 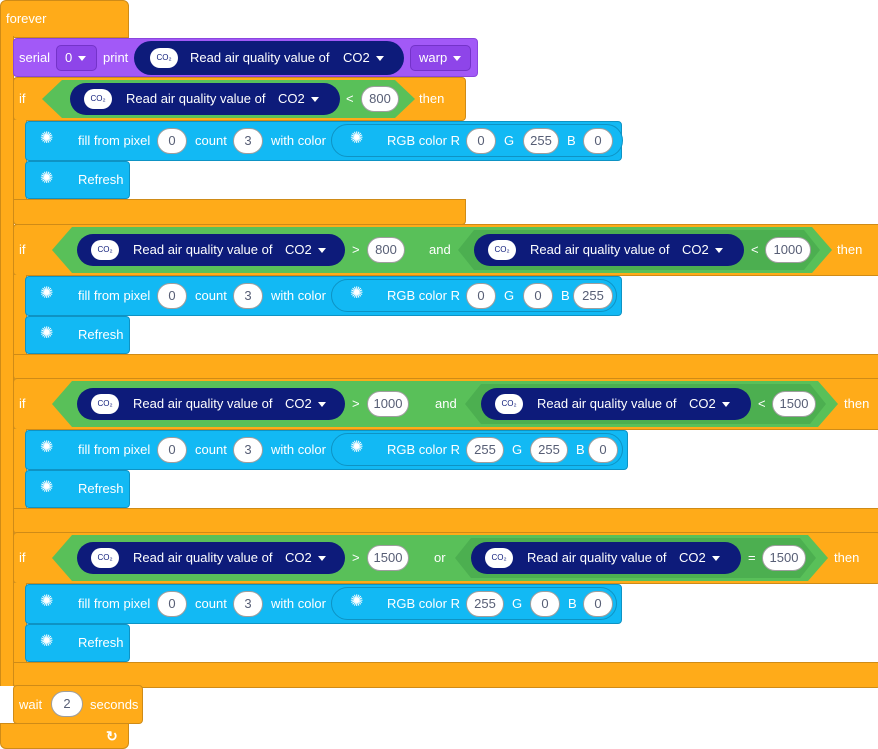 What do you see at coordinates (445, 521) in the screenshot?
I see `if-end` at bounding box center [445, 521].